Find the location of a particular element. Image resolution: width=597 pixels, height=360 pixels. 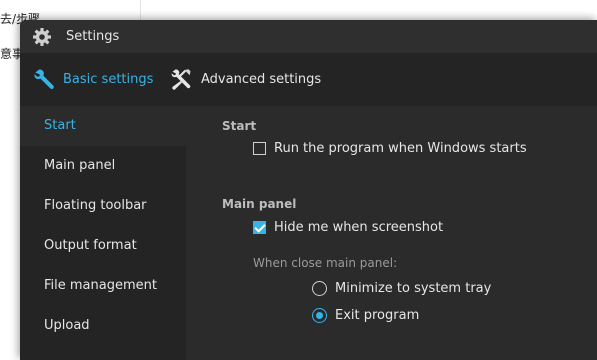

tab-basic-settings: Basic settings is located at coordinates (92, 79).